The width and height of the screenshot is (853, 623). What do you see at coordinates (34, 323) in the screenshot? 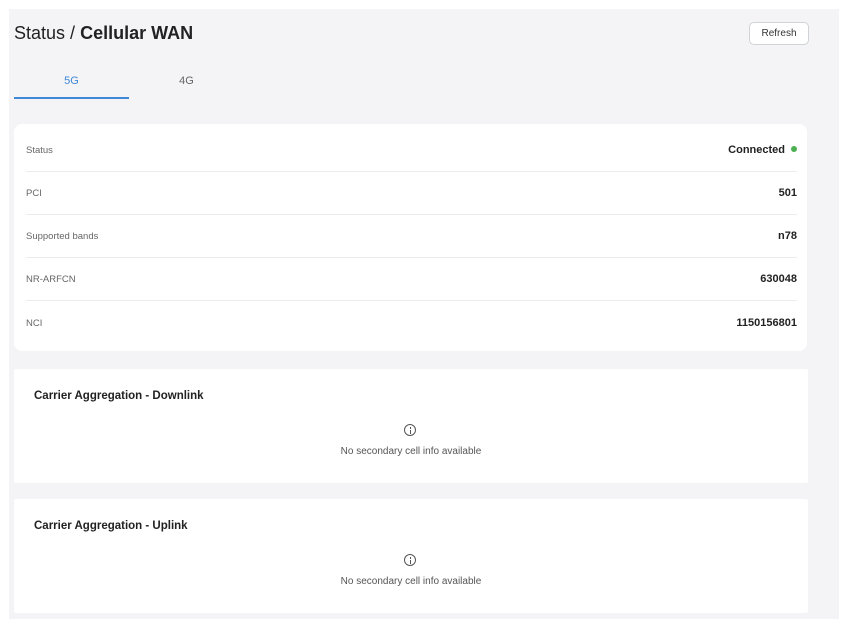
I see `nci-label: NCI` at bounding box center [34, 323].